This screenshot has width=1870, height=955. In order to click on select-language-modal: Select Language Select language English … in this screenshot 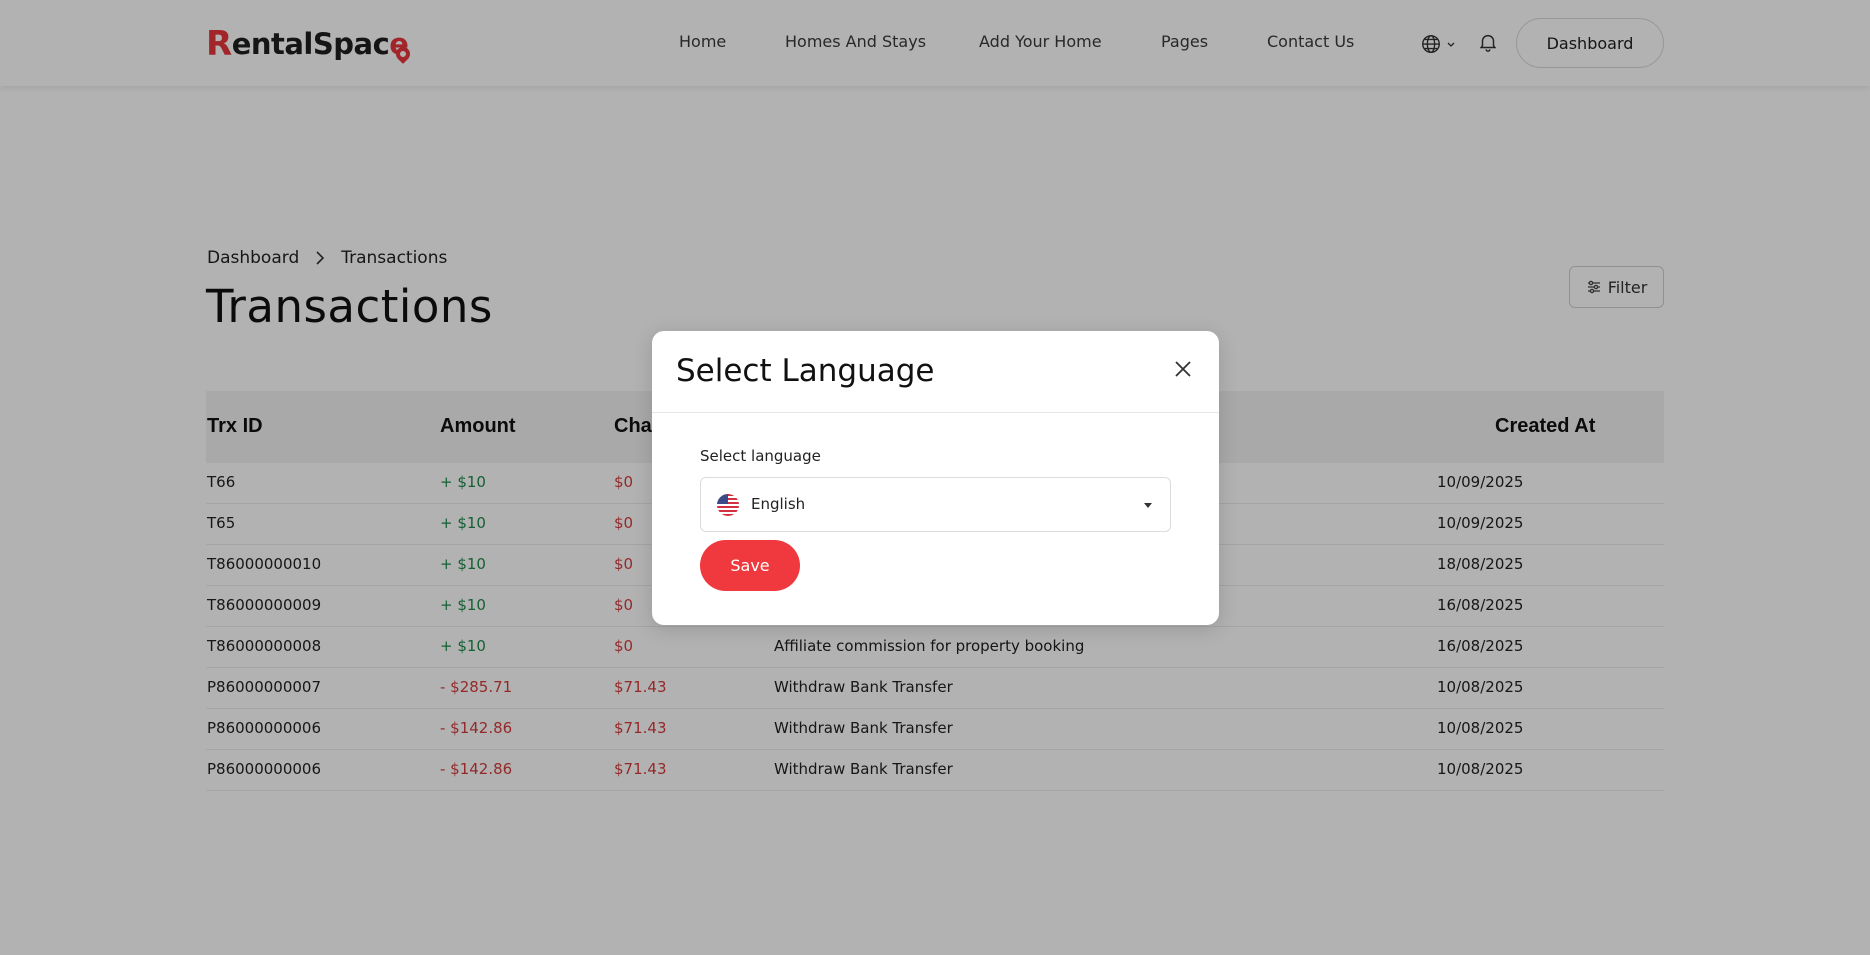, I will do `click(935, 478)`.